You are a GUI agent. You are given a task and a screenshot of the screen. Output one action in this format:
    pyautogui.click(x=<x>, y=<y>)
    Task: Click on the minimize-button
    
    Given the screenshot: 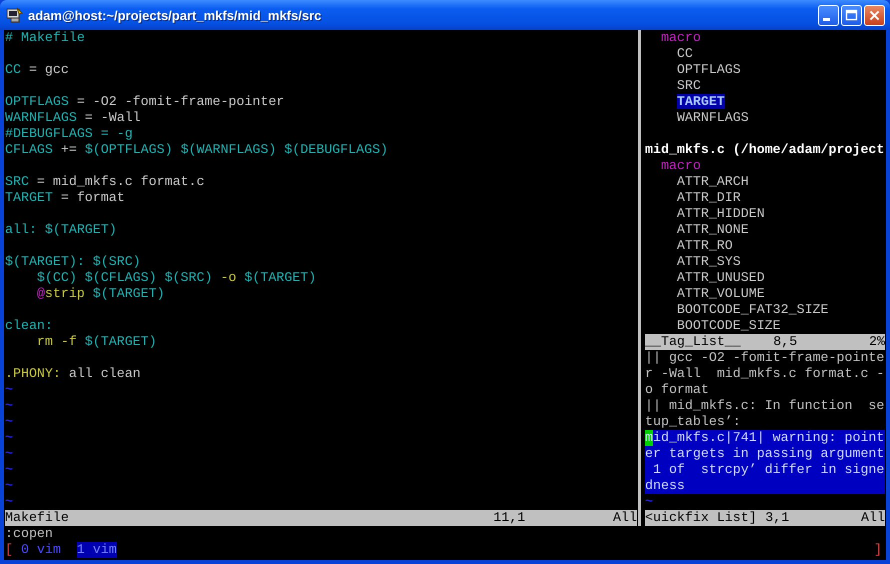 What is the action you would take?
    pyautogui.click(x=828, y=15)
    